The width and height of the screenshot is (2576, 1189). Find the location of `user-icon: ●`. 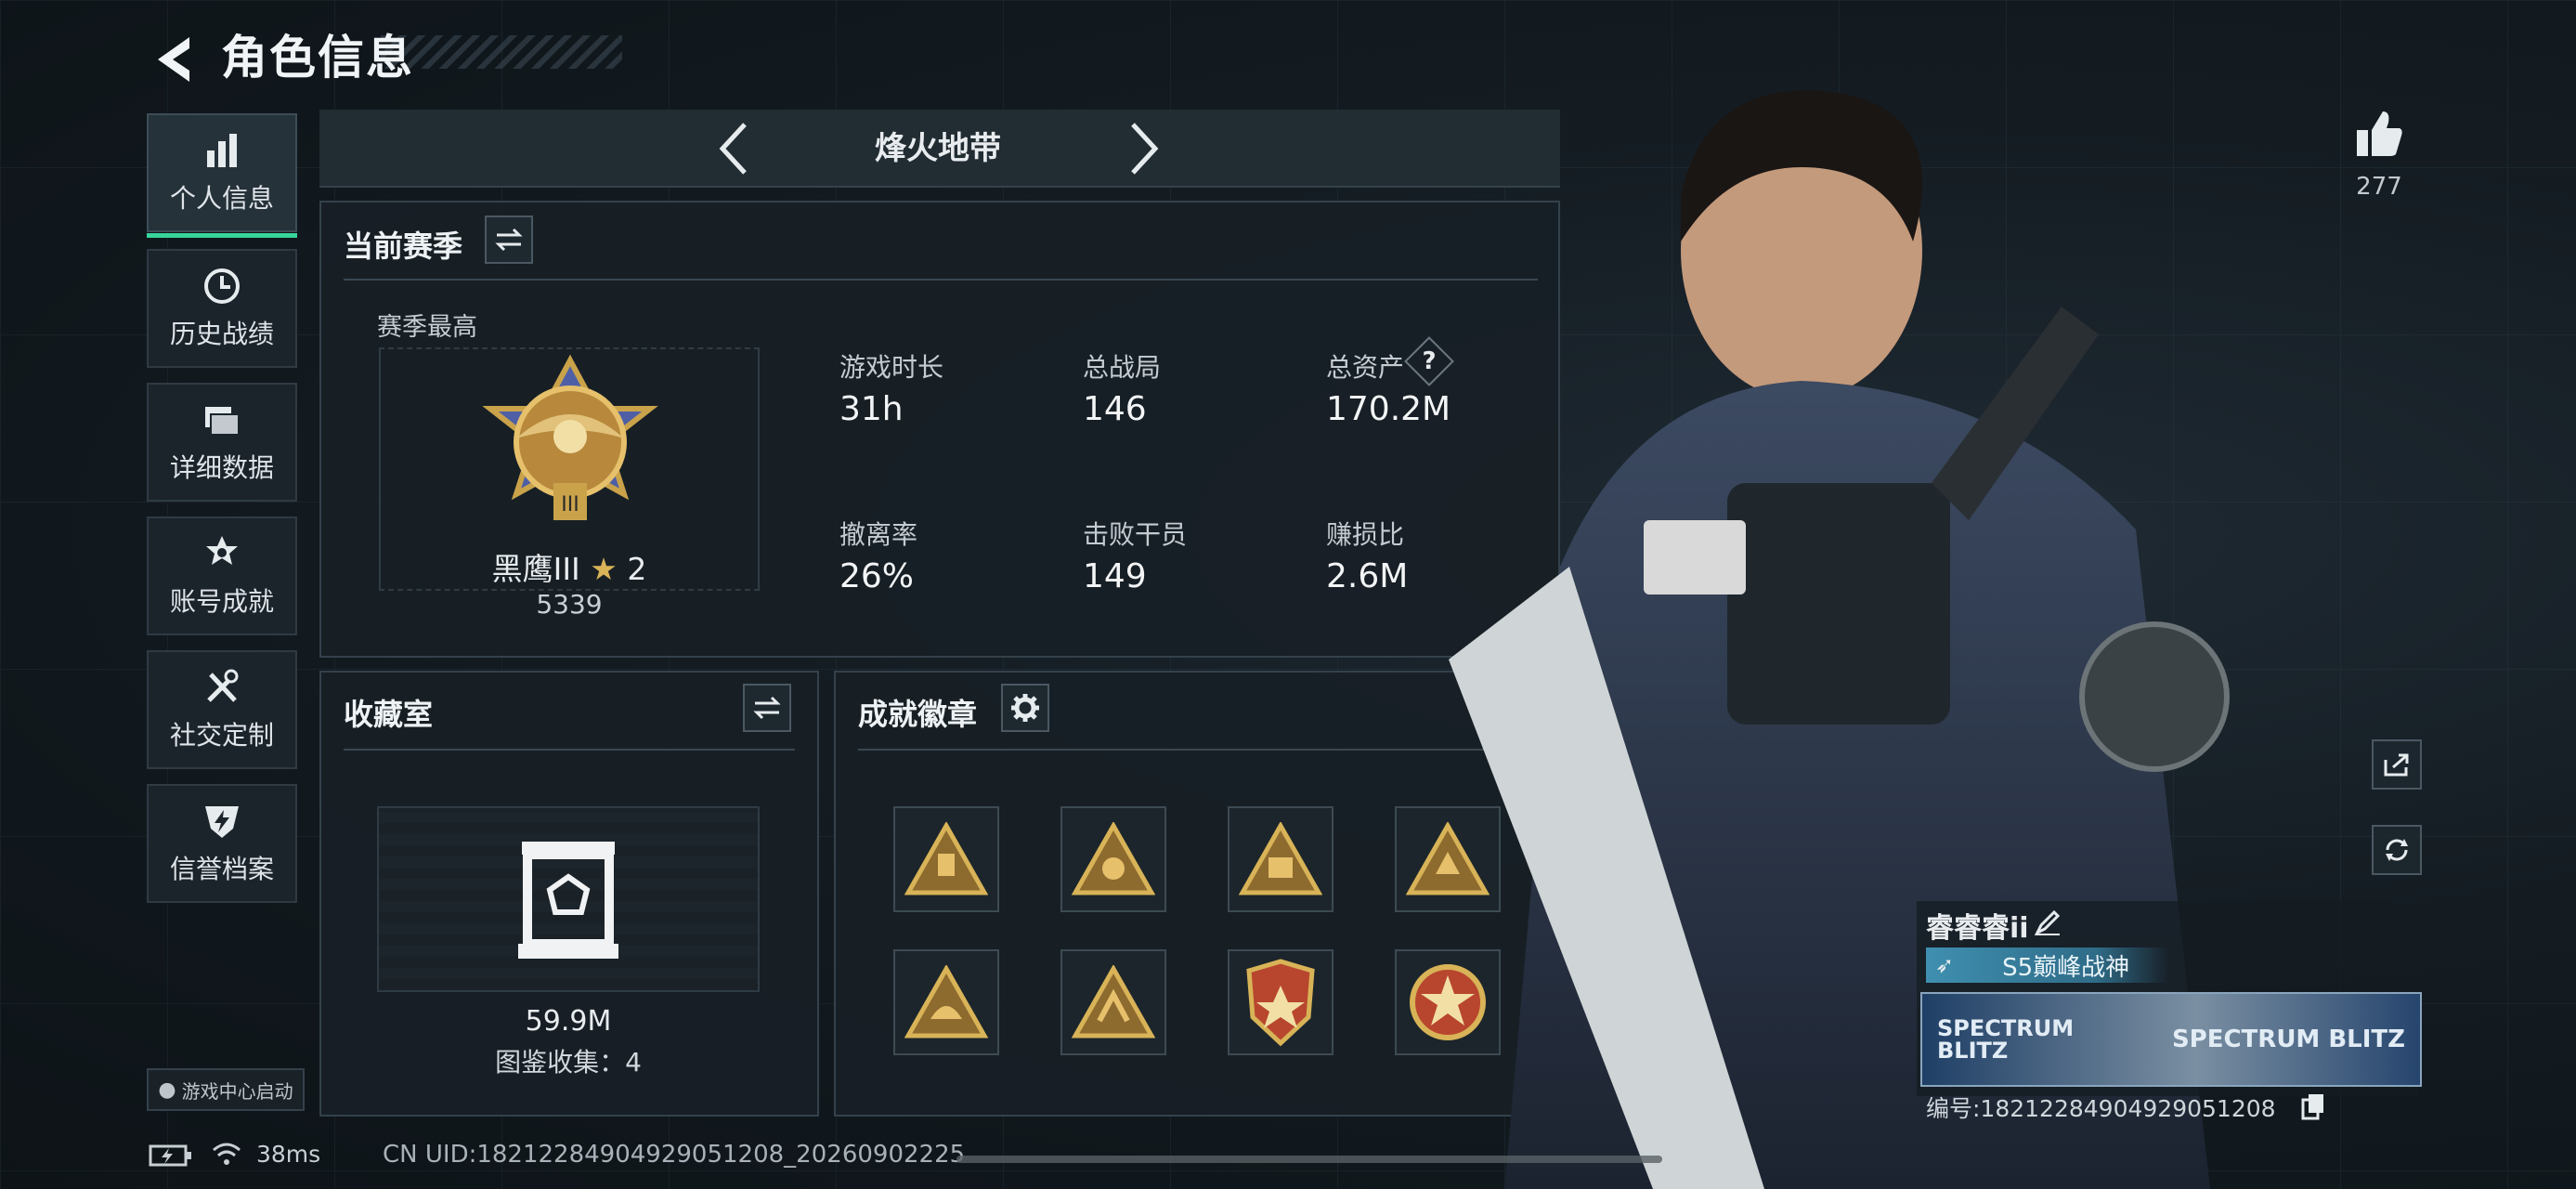

user-icon: ● is located at coordinates (167, 1090).